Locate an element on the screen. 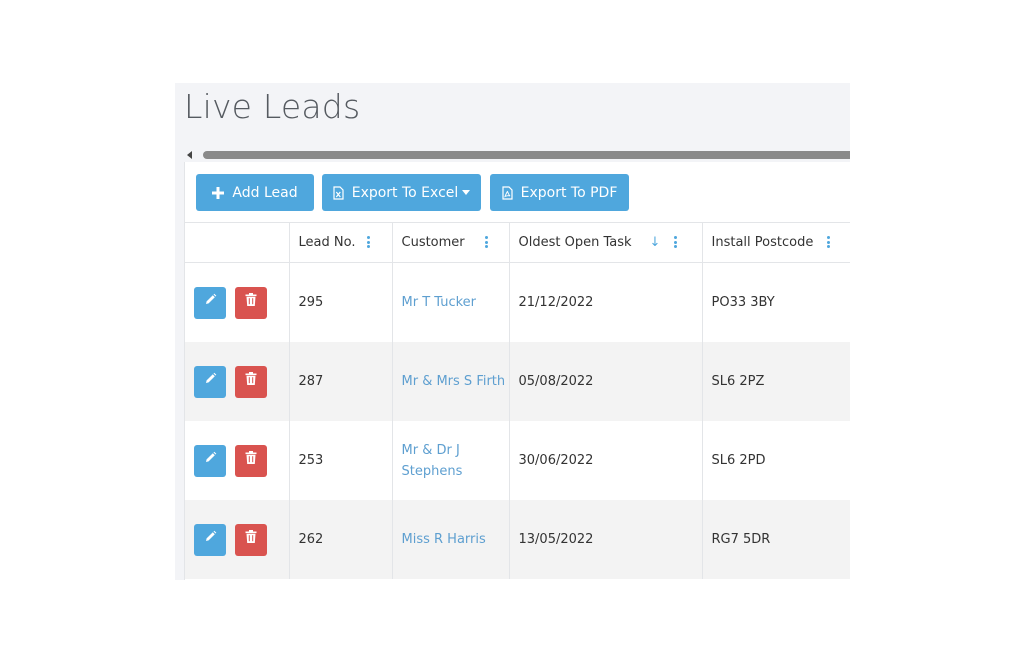 The width and height of the screenshot is (1024, 664). scrollbar-thumb is located at coordinates (526, 155).